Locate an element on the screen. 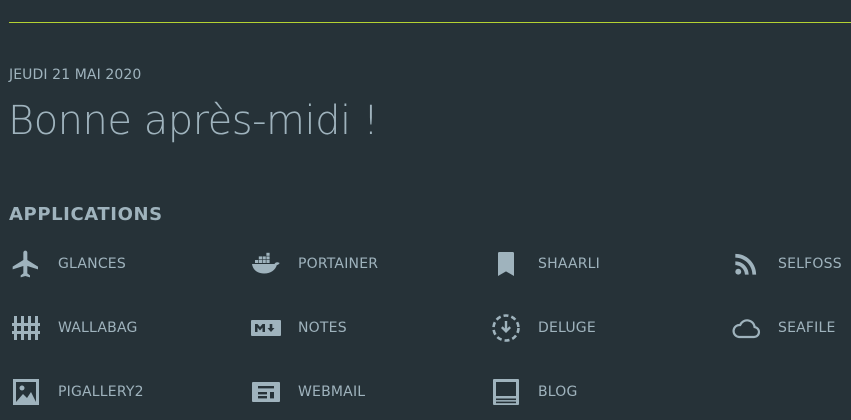 The height and width of the screenshot is (420, 851). date-label: JEUDI 21 MAI 2020 is located at coordinates (75, 75).